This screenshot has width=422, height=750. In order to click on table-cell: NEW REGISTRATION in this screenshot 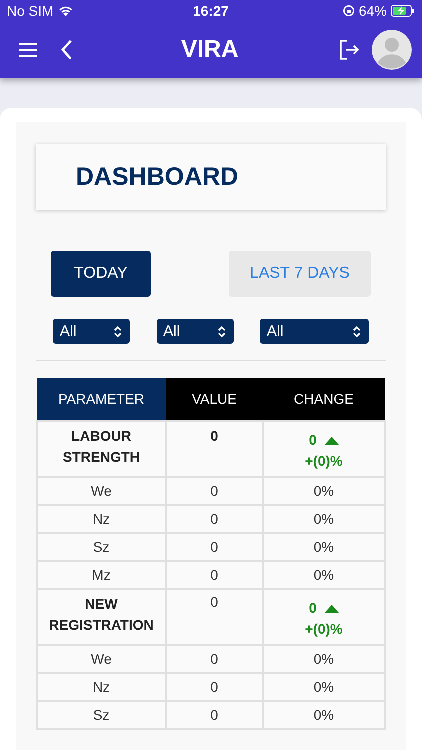, I will do `click(101, 617)`.